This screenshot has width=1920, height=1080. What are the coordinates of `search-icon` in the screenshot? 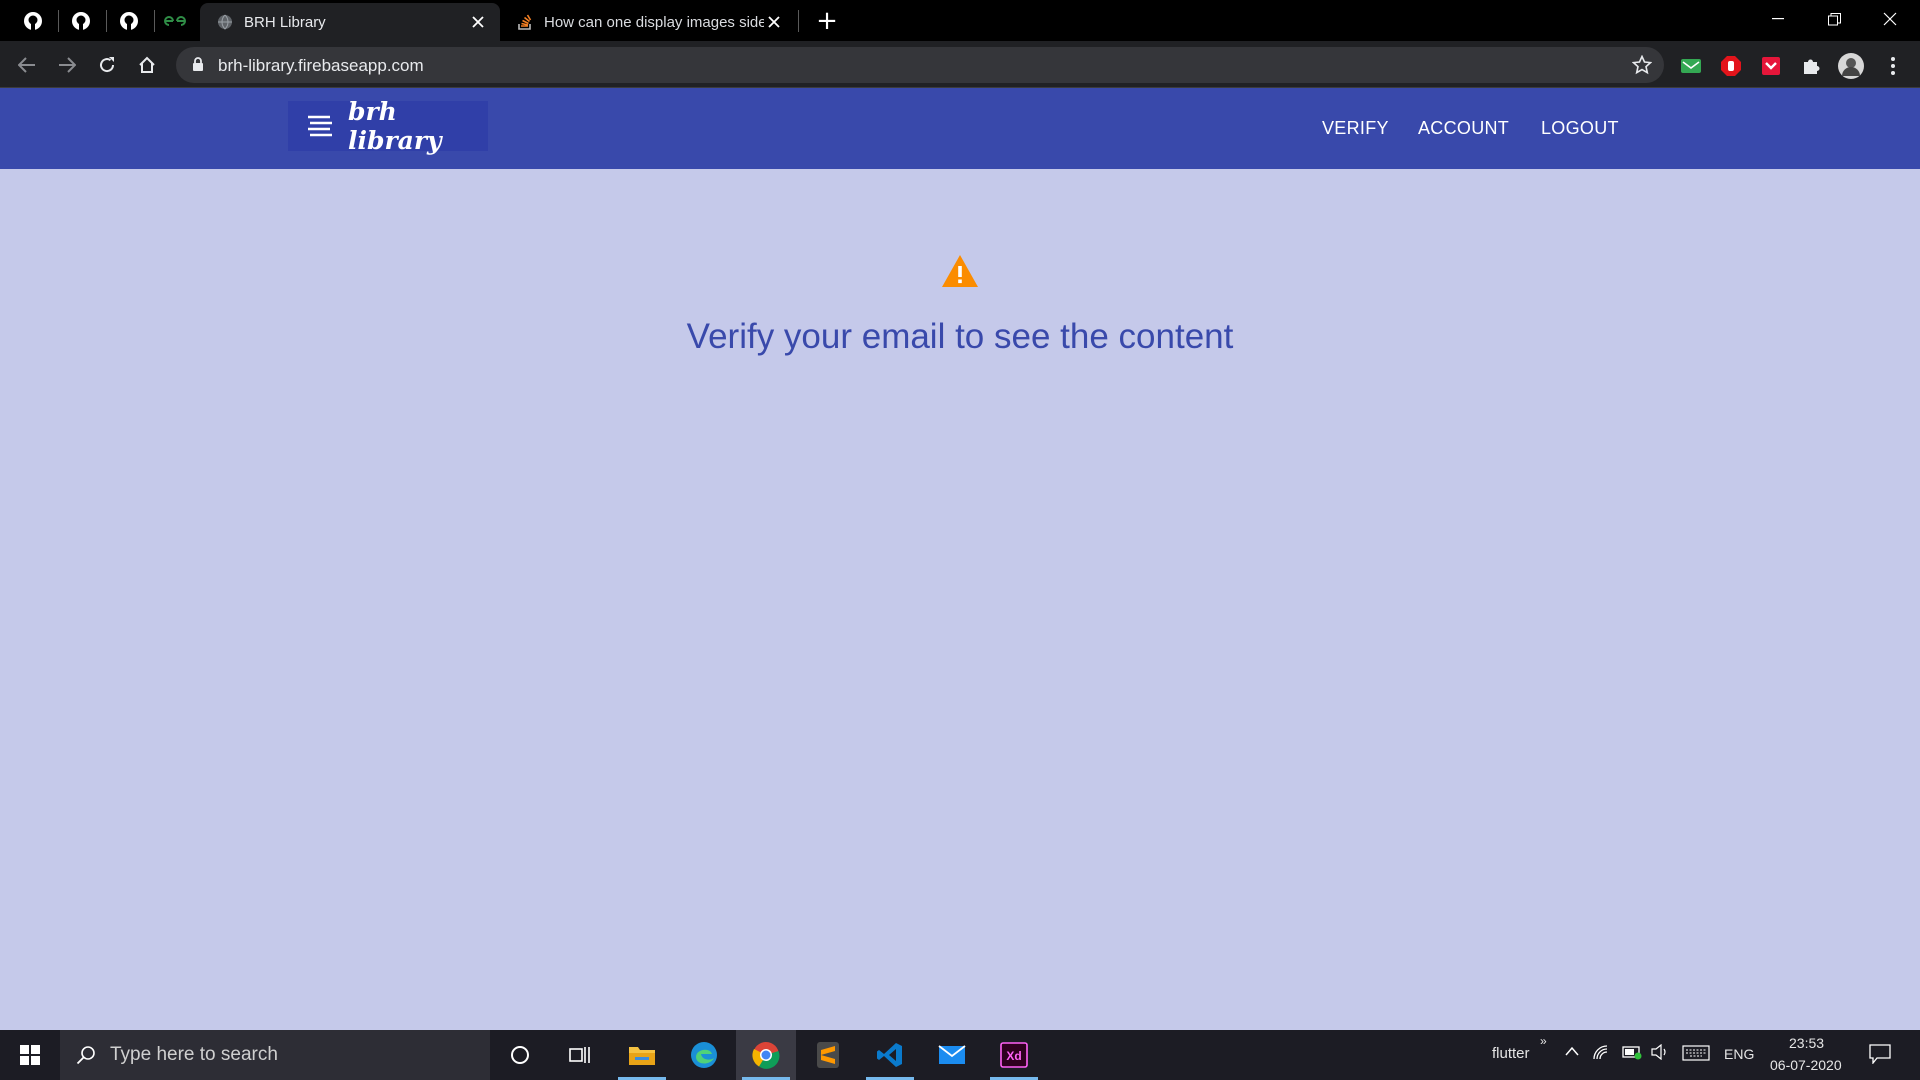 It's located at (86, 1055).